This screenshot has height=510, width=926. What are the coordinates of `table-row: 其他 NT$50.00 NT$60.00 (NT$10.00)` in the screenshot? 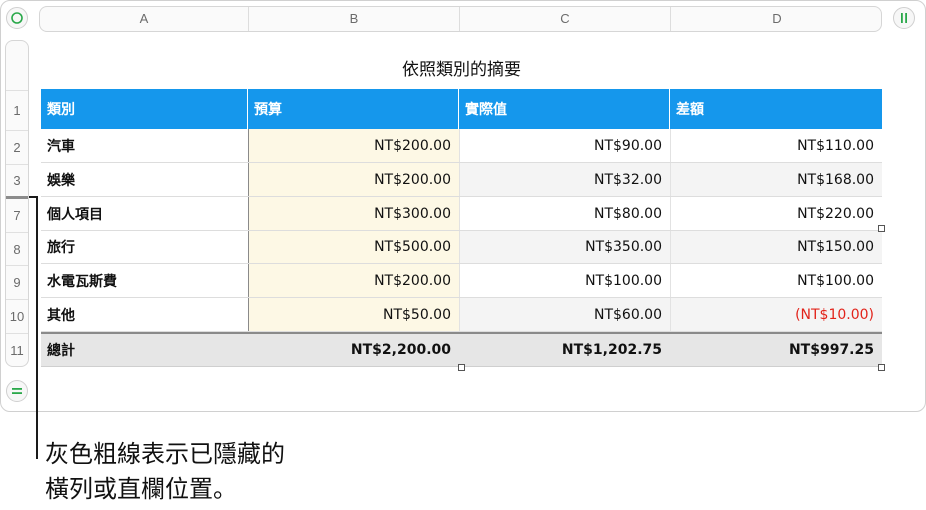 It's located at (461, 315).